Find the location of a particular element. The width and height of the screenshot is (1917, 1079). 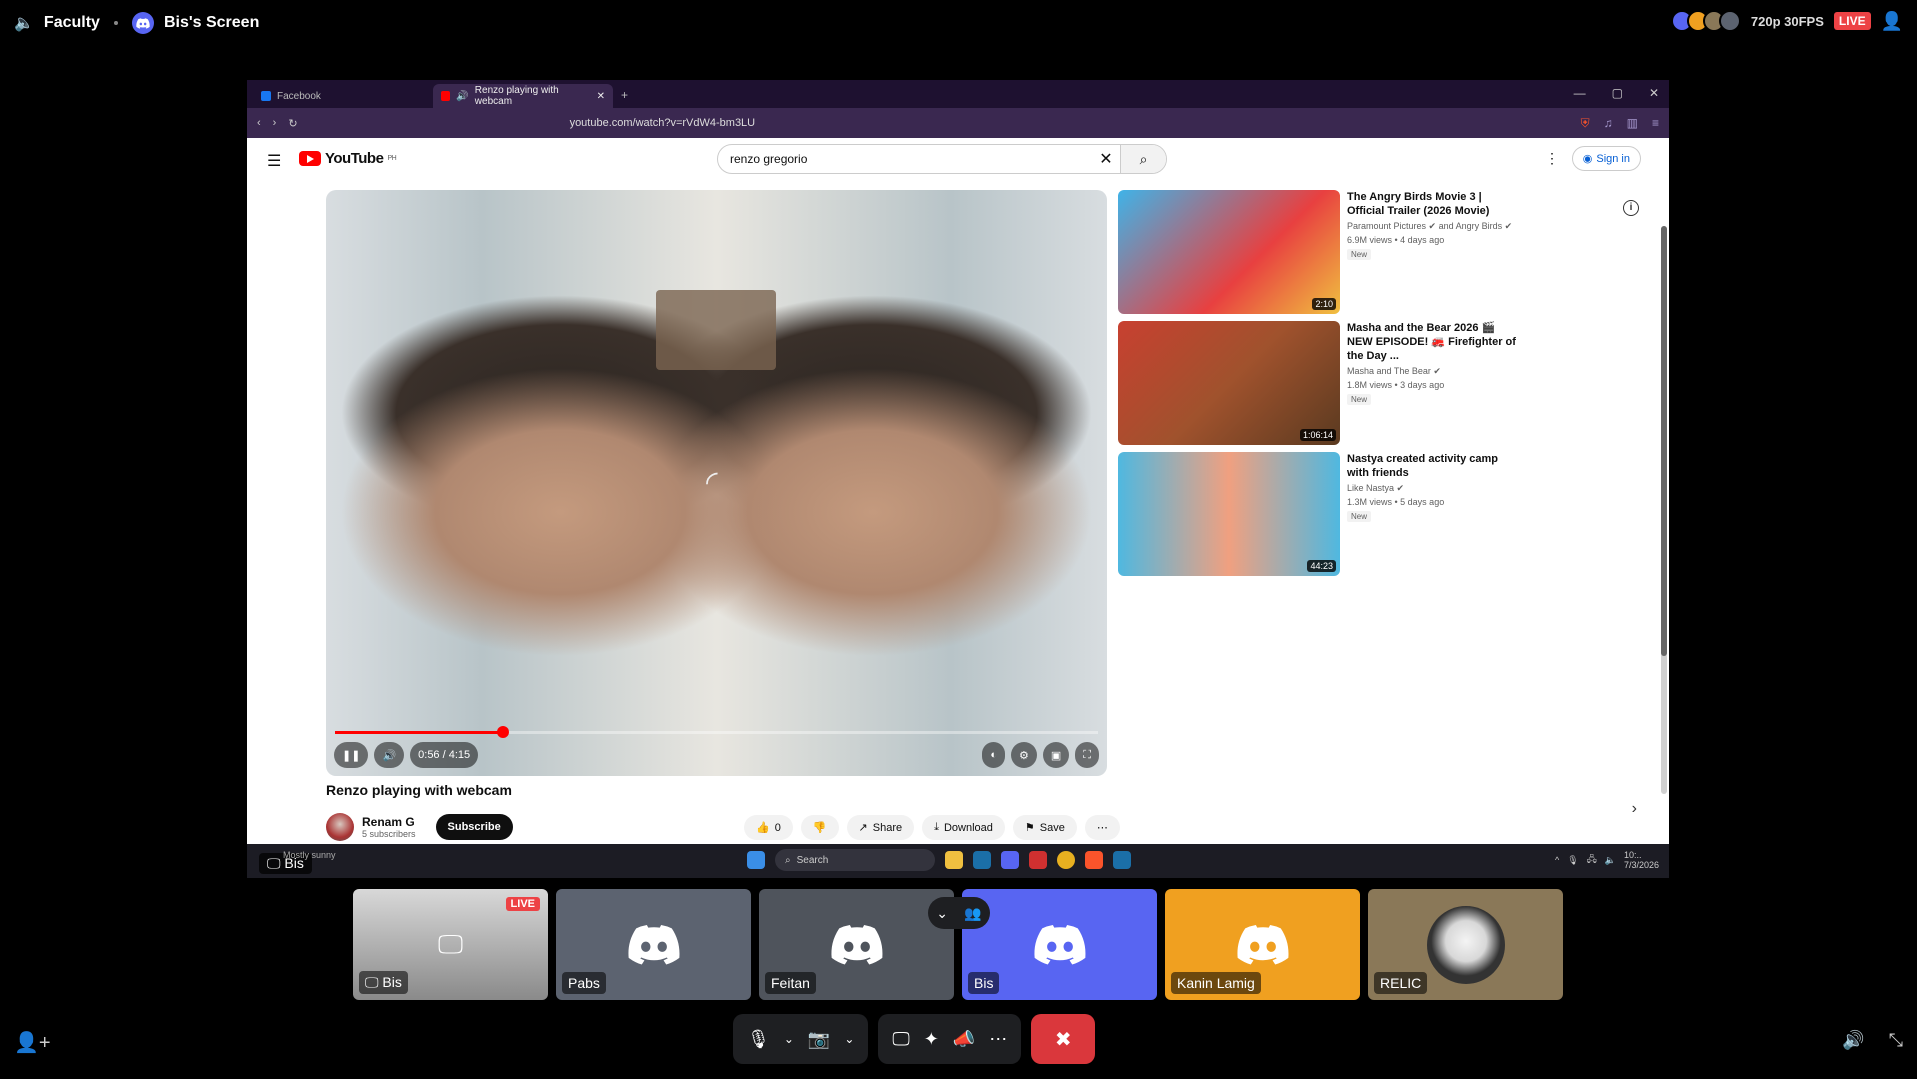

close-tab-icon: ✕ is located at coordinates (601, 96).